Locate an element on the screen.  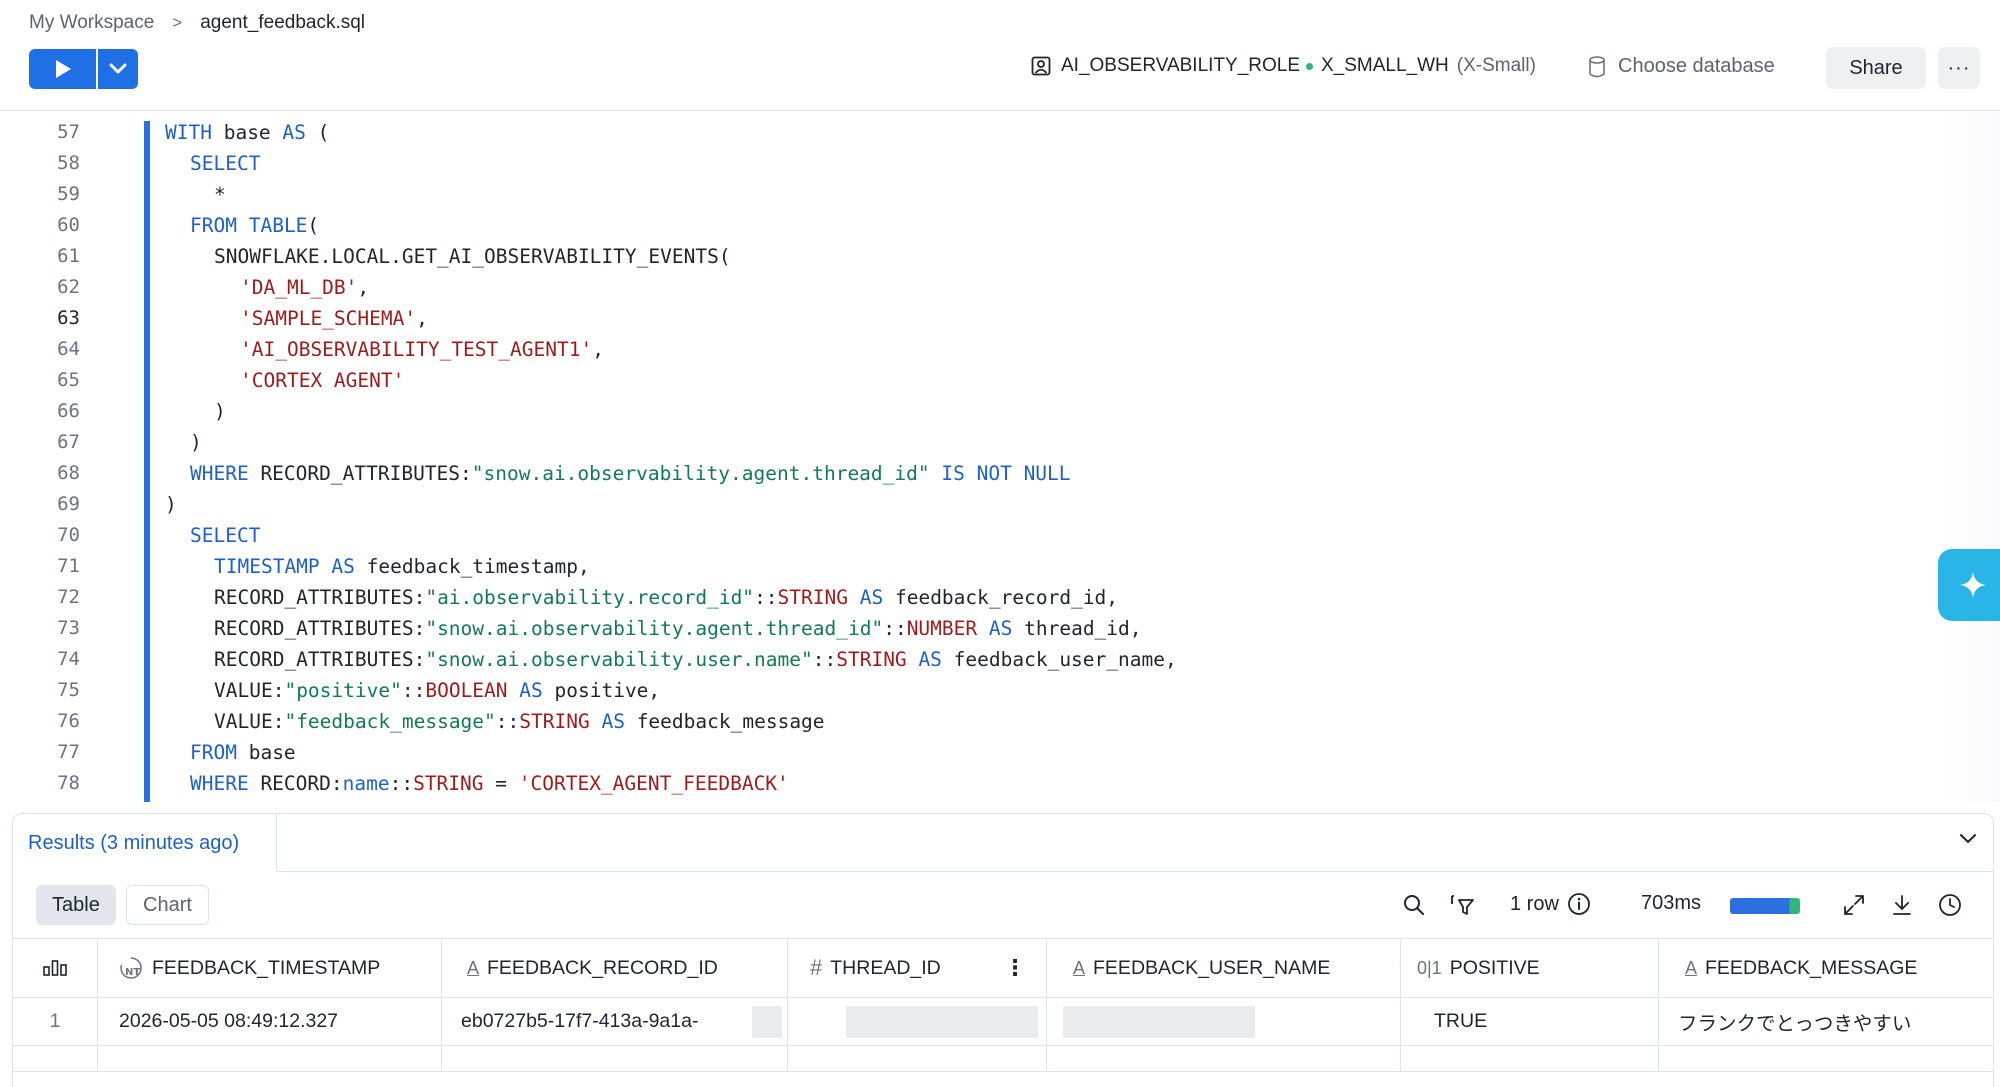
code-line-57: WITH base AS ( is located at coordinates (247, 132).